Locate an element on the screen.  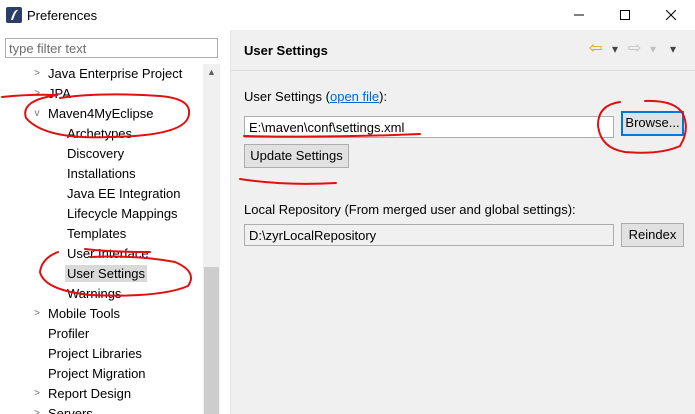
title-bar: Preferences is located at coordinates (347, 15).